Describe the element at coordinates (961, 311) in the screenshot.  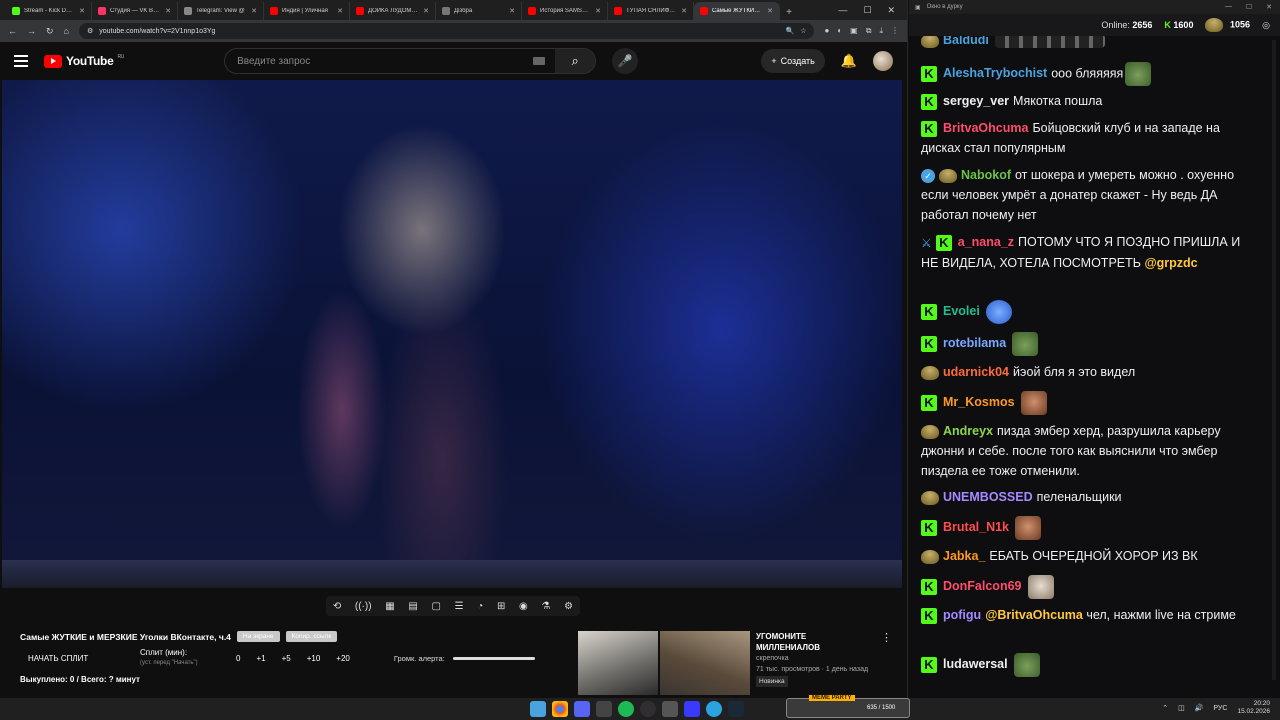
I see `chat-username: Evolei` at that location.